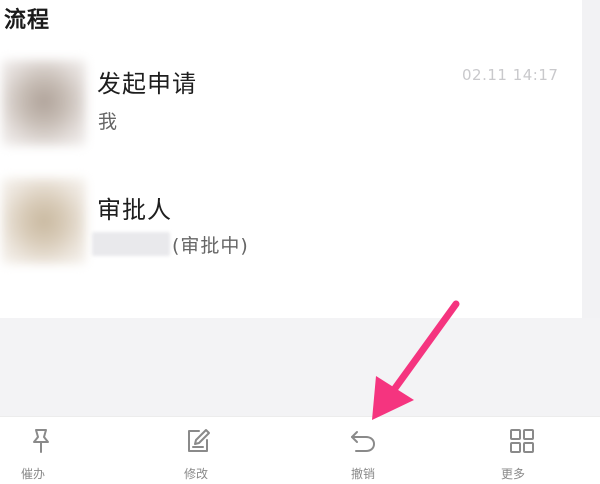 This screenshot has width=600, height=484. I want to click on applicant-avatar, so click(44, 103).